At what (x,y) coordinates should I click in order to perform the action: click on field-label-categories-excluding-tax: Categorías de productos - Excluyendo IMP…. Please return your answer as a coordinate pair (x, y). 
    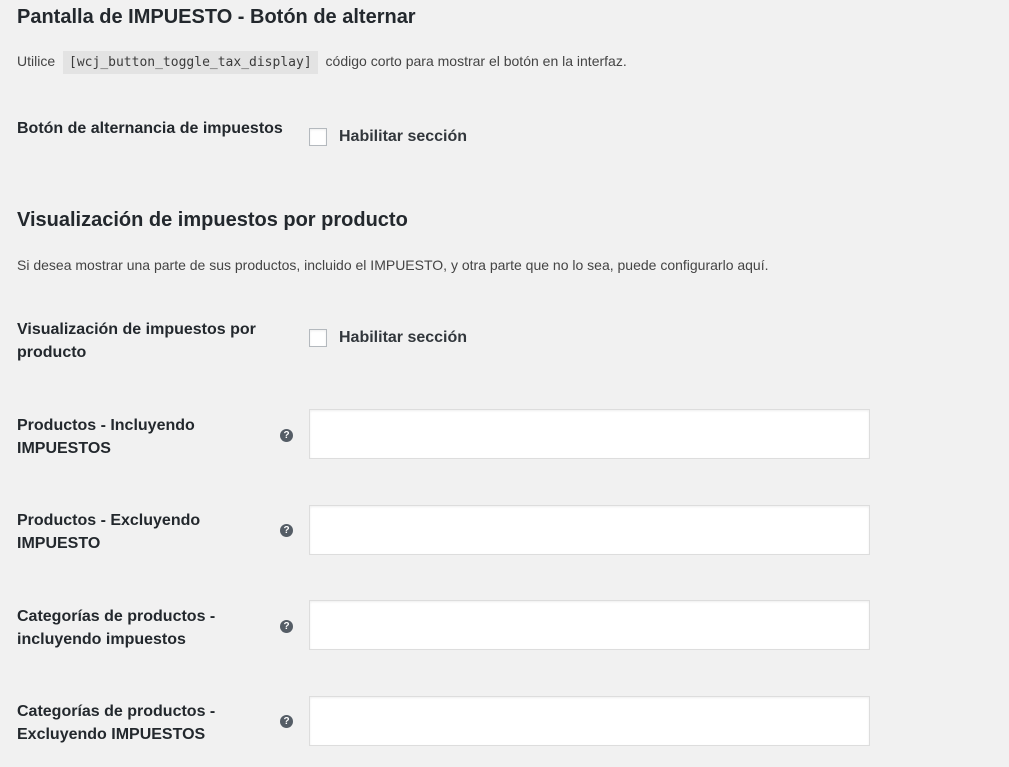
    Looking at the image, I should click on (116, 723).